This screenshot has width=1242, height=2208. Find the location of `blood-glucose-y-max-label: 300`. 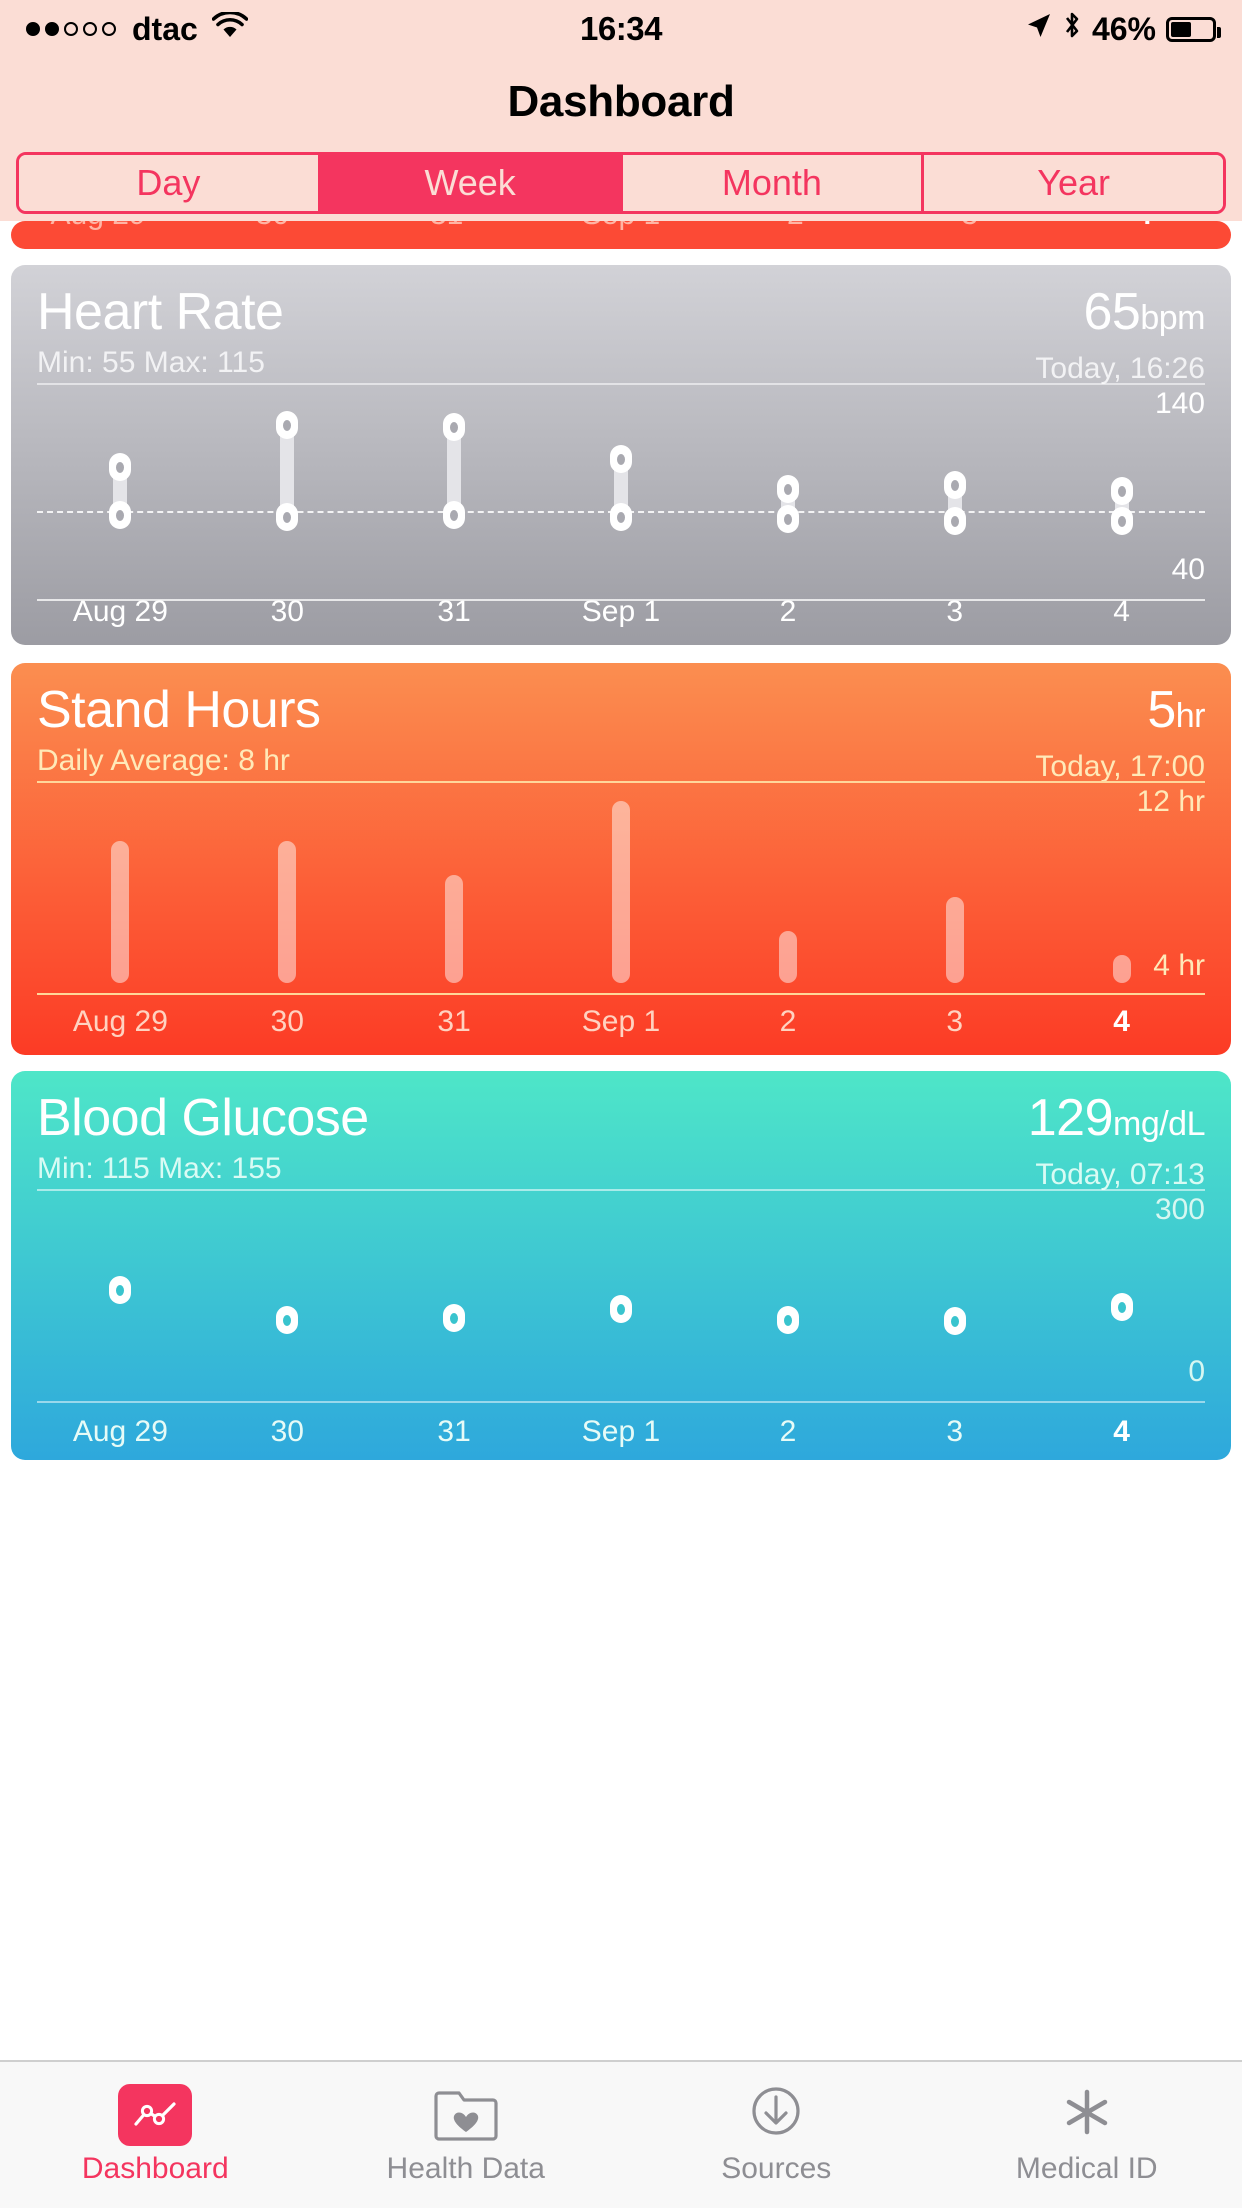

blood-glucose-y-max-label: 300 is located at coordinates (1179, 1209).